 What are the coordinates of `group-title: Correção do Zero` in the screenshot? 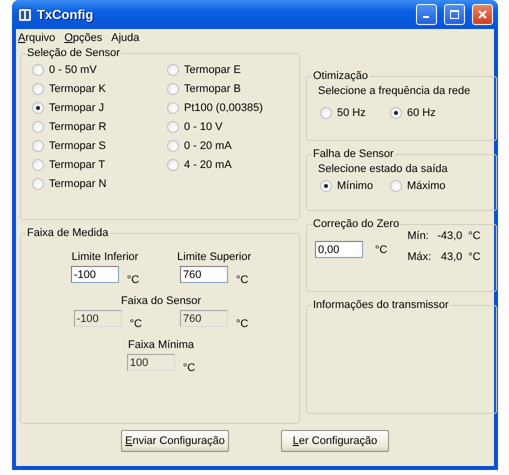 It's located at (356, 224).